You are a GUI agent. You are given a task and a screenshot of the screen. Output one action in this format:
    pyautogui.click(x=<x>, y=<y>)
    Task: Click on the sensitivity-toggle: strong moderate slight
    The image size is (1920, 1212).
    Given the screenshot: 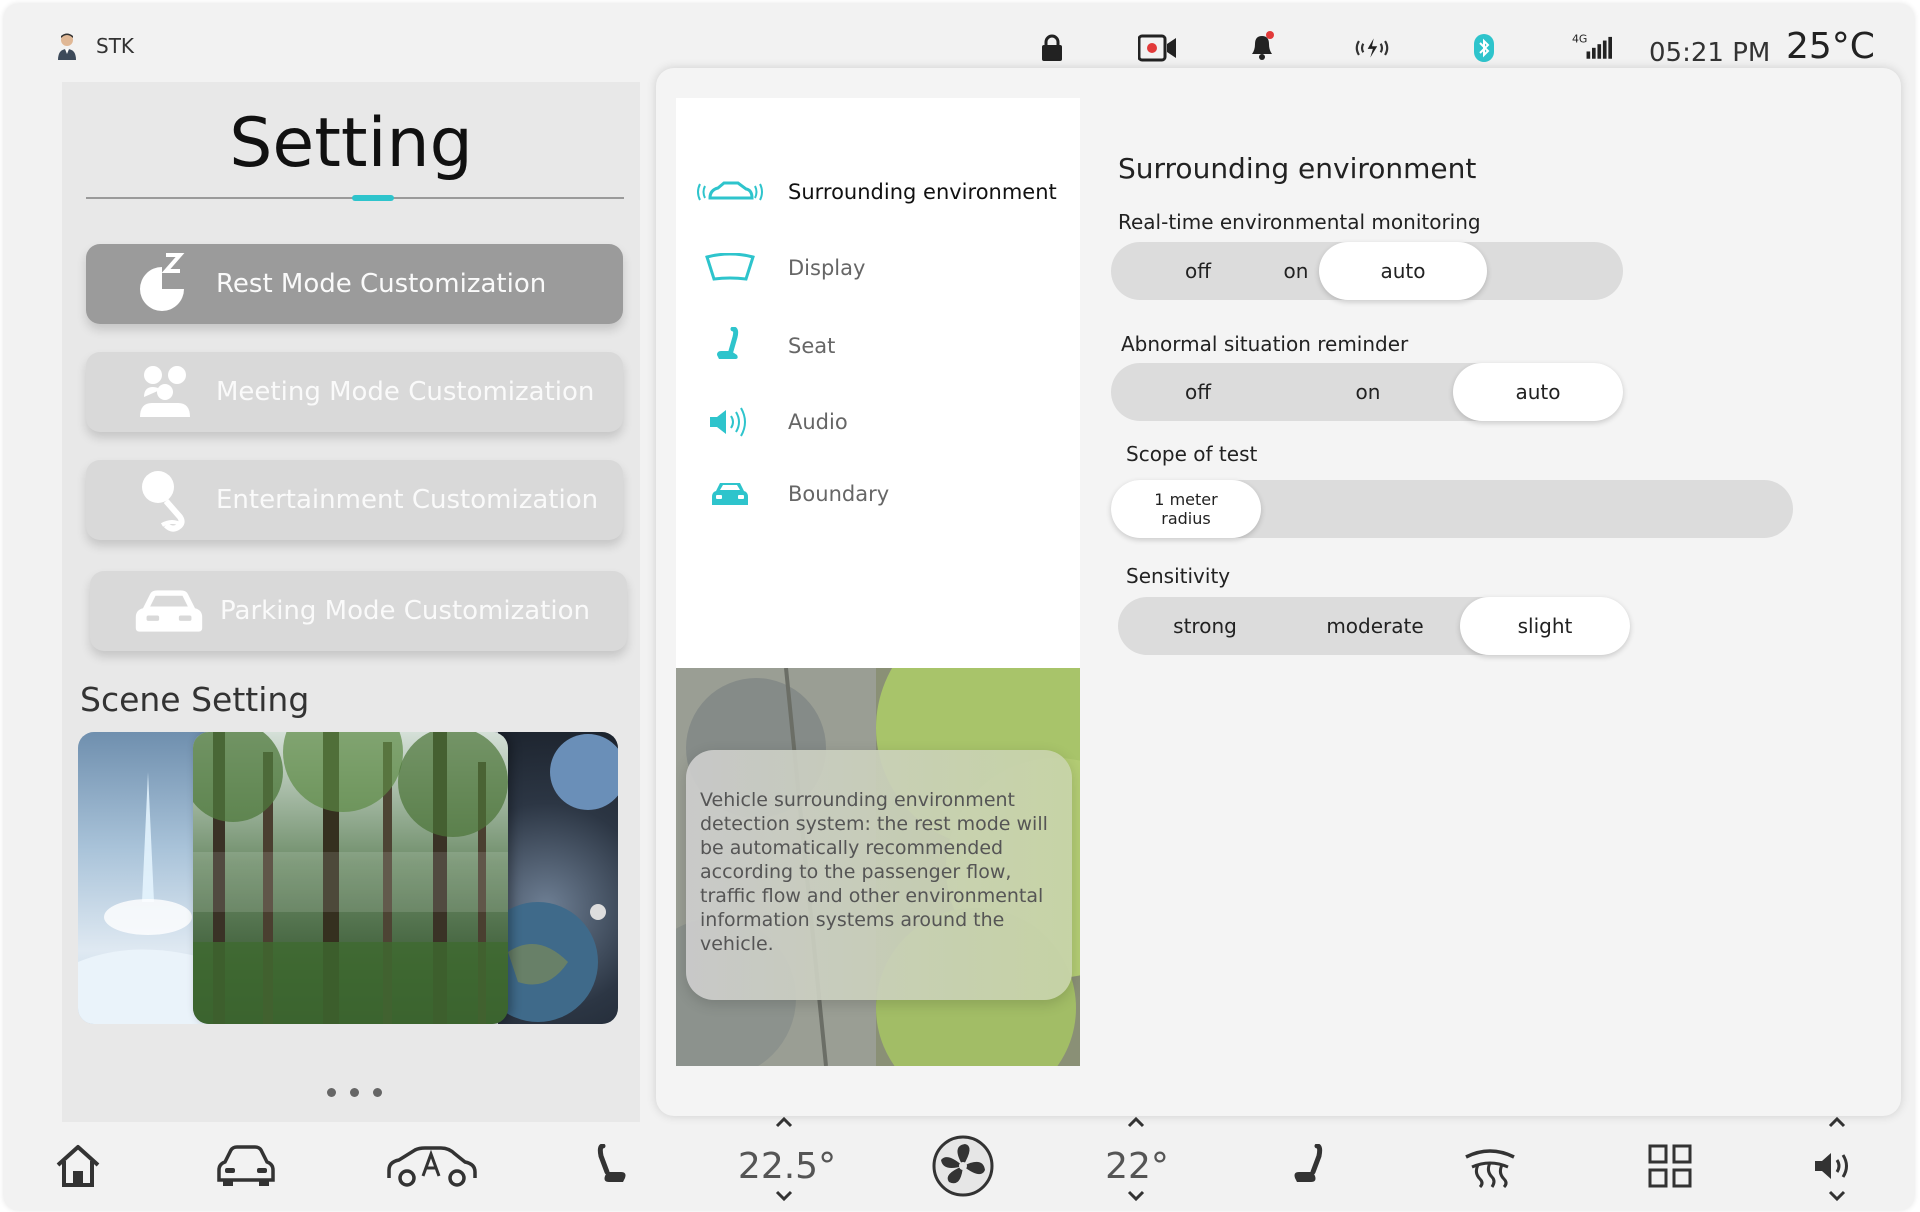 What is the action you would take?
    pyautogui.click(x=1374, y=626)
    